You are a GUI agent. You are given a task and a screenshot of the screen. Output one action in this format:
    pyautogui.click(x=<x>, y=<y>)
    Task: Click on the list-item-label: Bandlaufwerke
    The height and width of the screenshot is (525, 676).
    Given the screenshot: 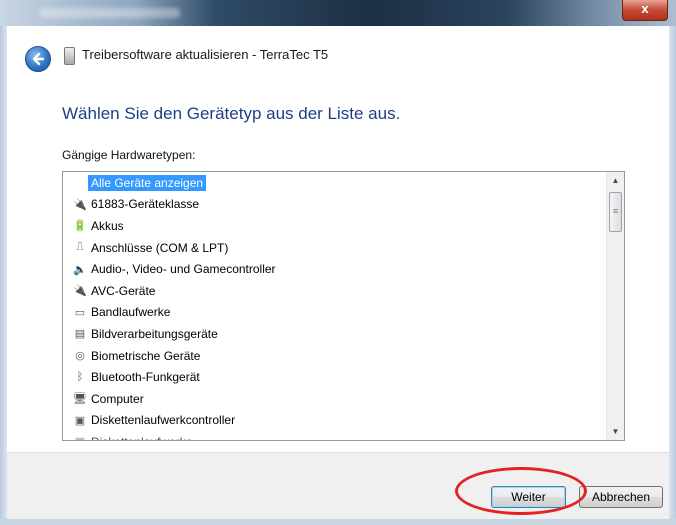 What is the action you would take?
    pyautogui.click(x=131, y=312)
    